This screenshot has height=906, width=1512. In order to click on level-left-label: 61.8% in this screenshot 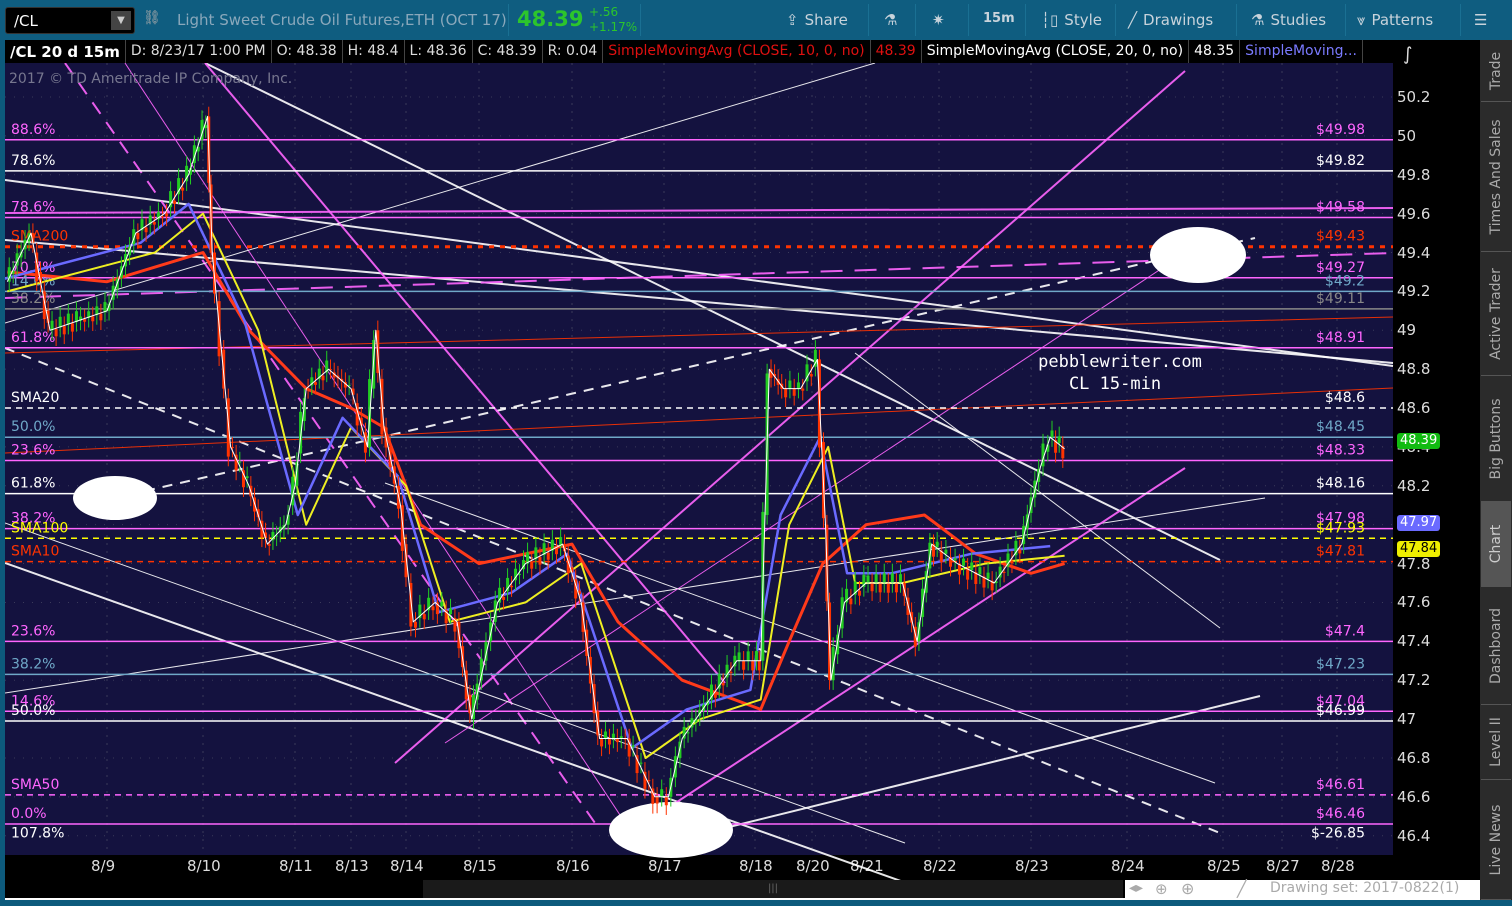, I will do `click(33, 338)`.